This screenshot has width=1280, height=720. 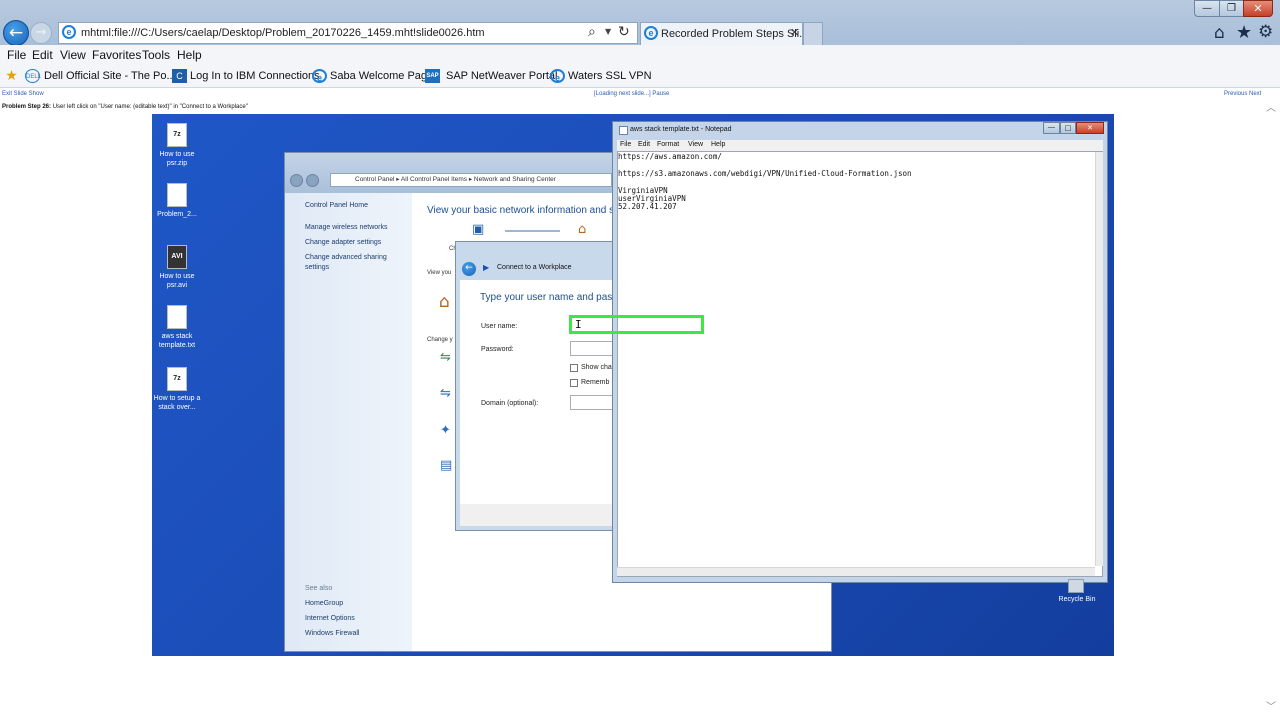 What do you see at coordinates (1090, 128) in the screenshot?
I see `notepad-close-button: ✕` at bounding box center [1090, 128].